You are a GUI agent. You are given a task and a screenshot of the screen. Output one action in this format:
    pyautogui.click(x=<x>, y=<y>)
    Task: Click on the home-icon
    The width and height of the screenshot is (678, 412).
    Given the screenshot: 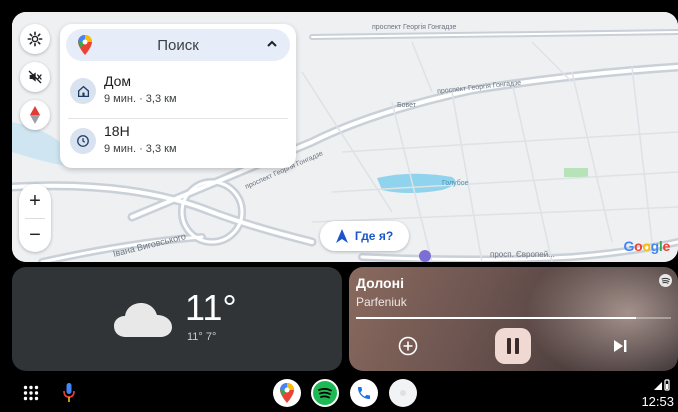 What is the action you would take?
    pyautogui.click(x=83, y=91)
    